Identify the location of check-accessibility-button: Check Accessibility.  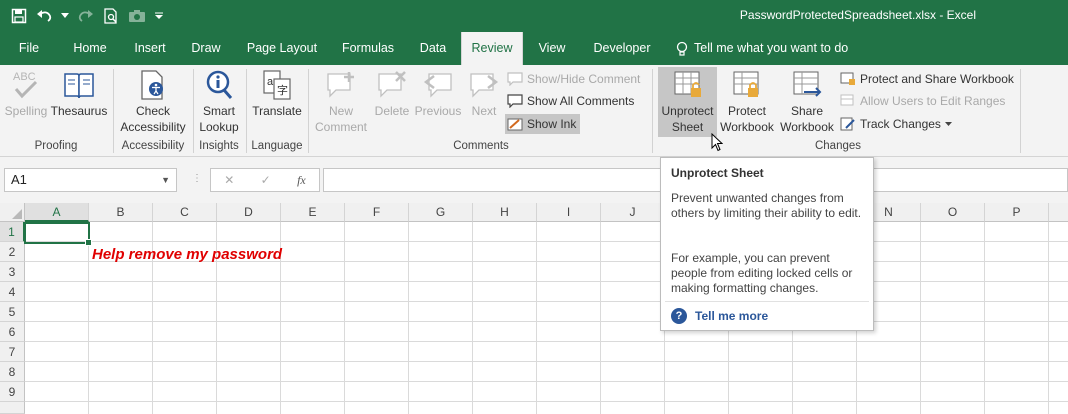
(153, 102).